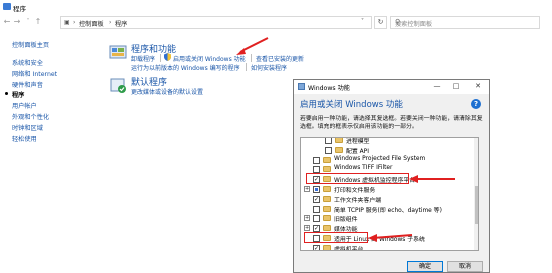 This screenshot has width=552, height=273. Describe the element at coordinates (456, 86) in the screenshot. I see `maximize-icon: □` at that location.